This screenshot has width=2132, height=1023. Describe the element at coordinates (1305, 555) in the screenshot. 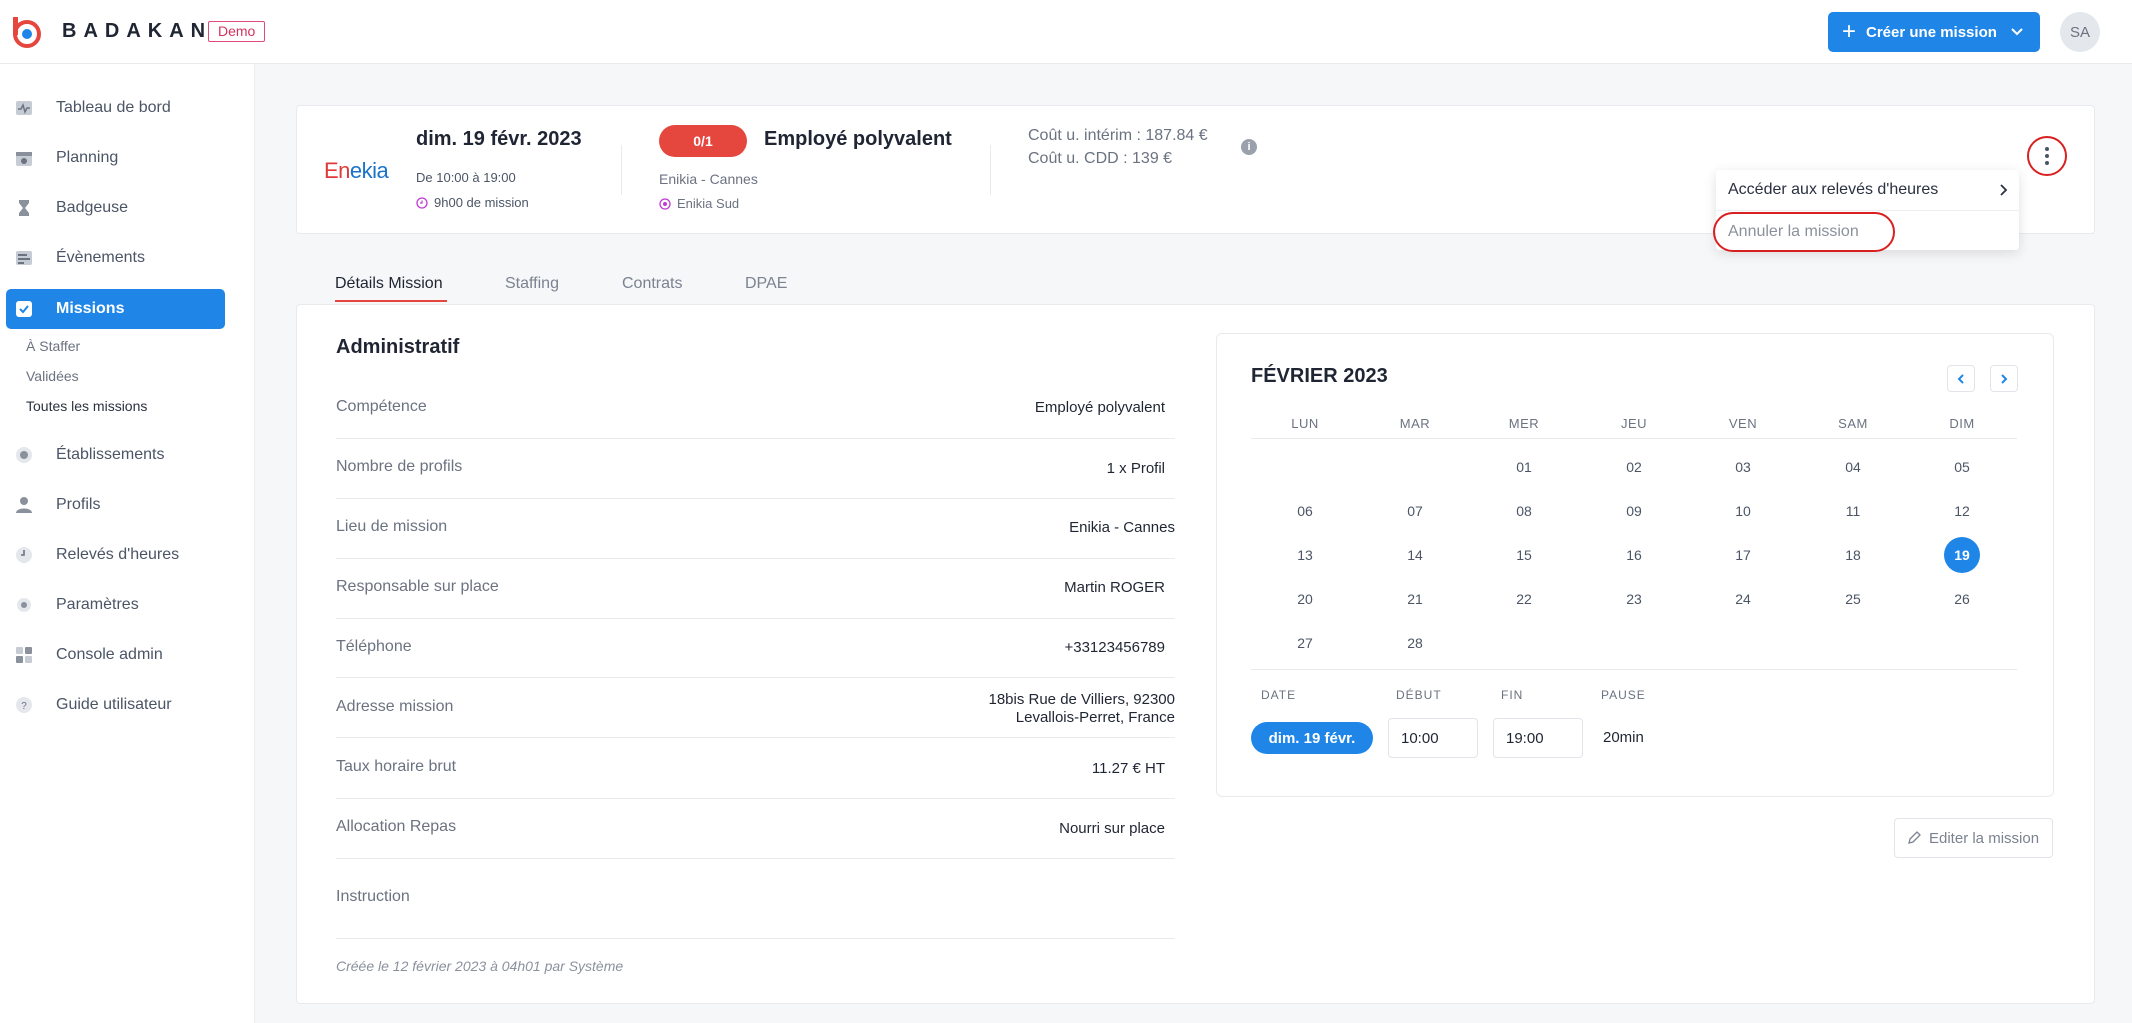

I see `calendar-day: 13` at that location.